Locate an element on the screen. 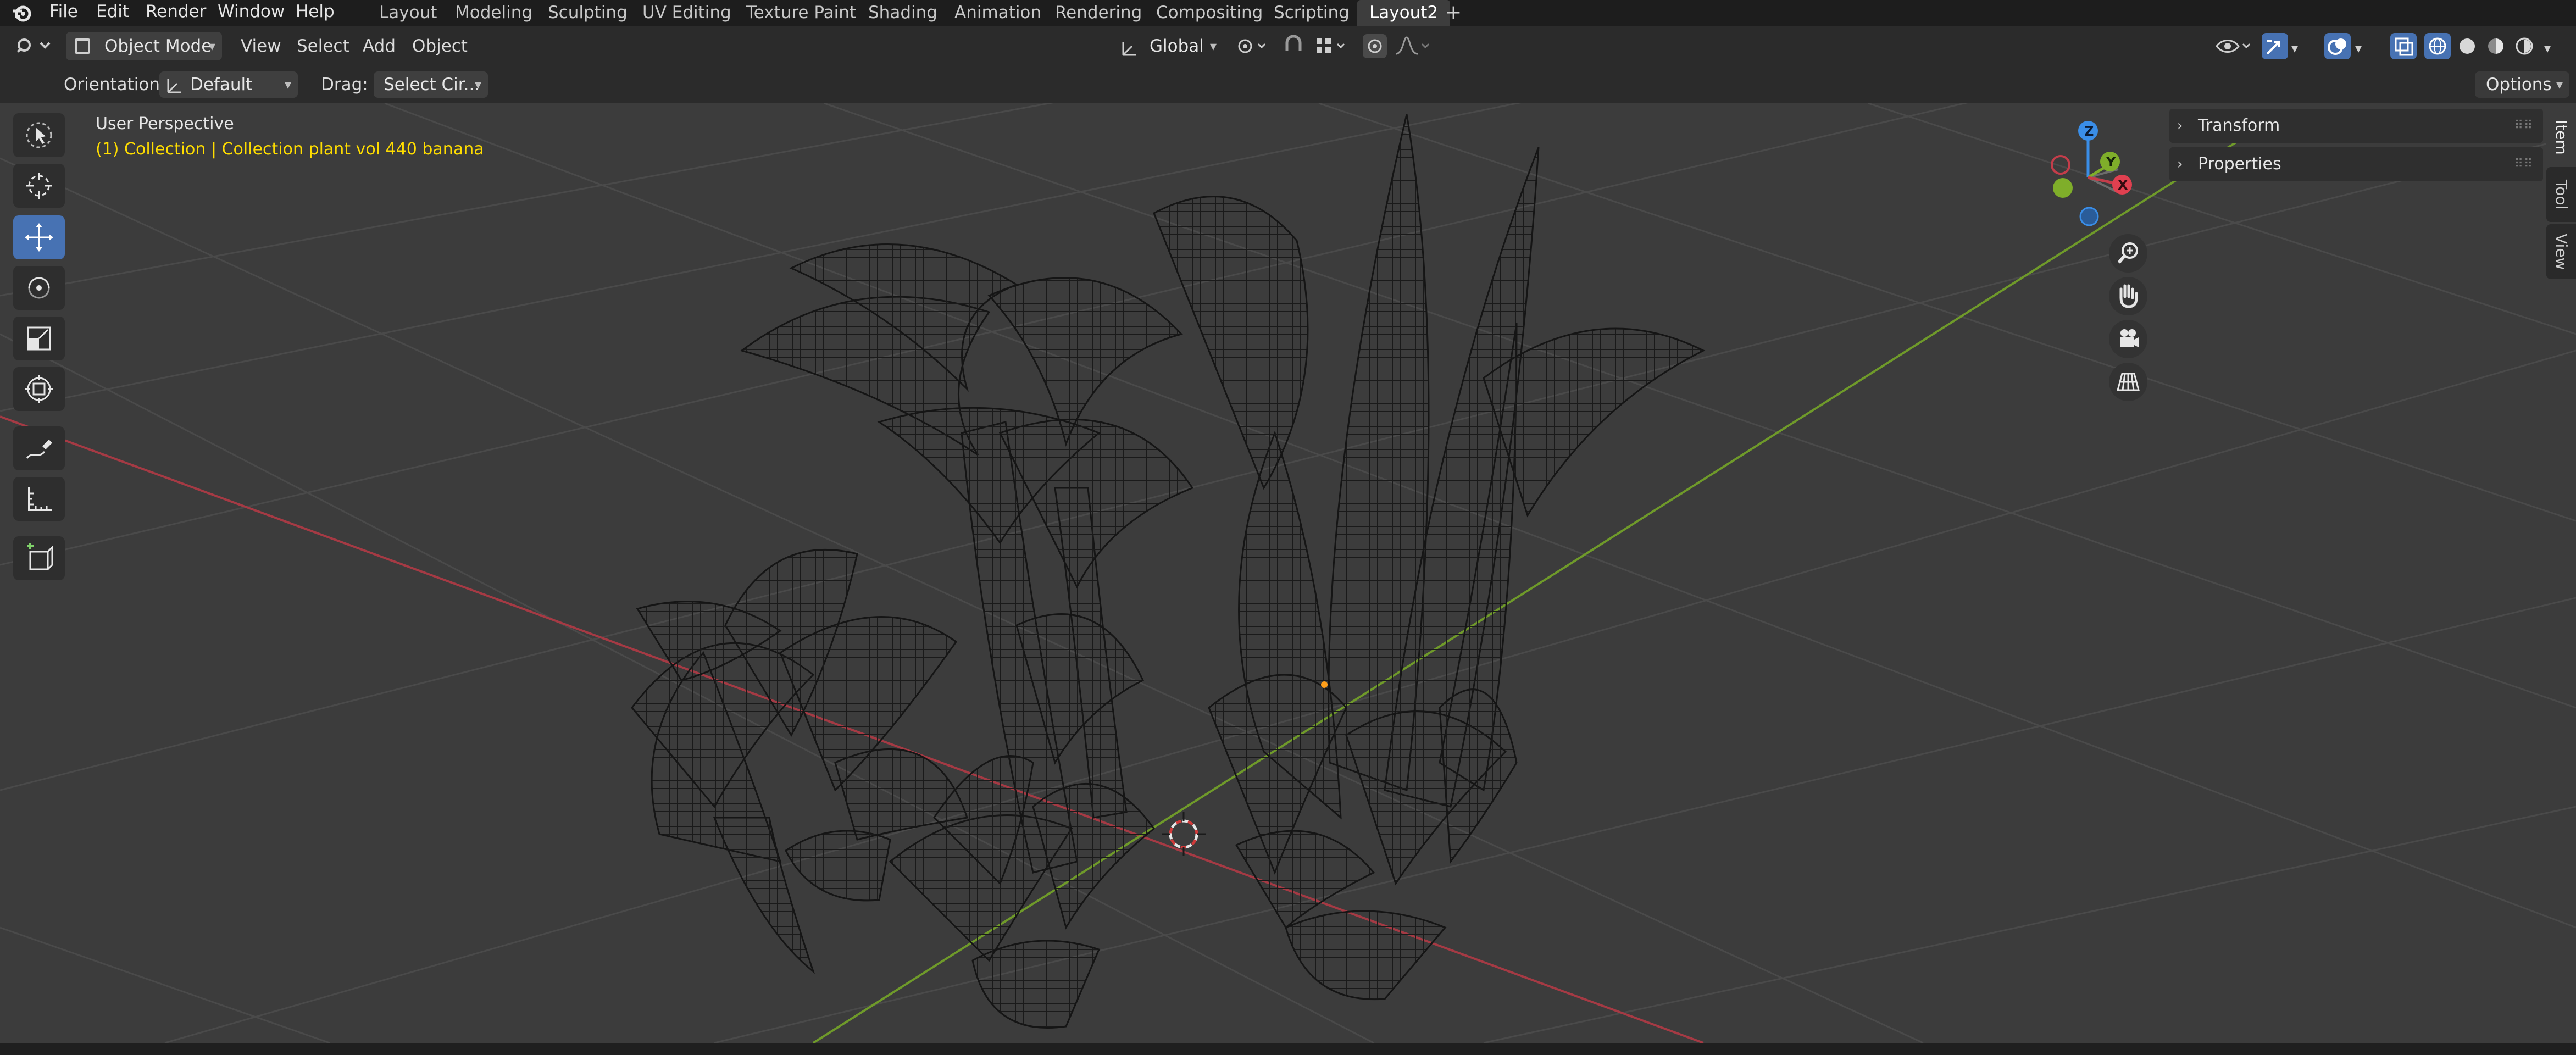 The width and height of the screenshot is (2576, 1055). transform-panel-header: › Transform ⠿⠿ is located at coordinates (2356, 126).